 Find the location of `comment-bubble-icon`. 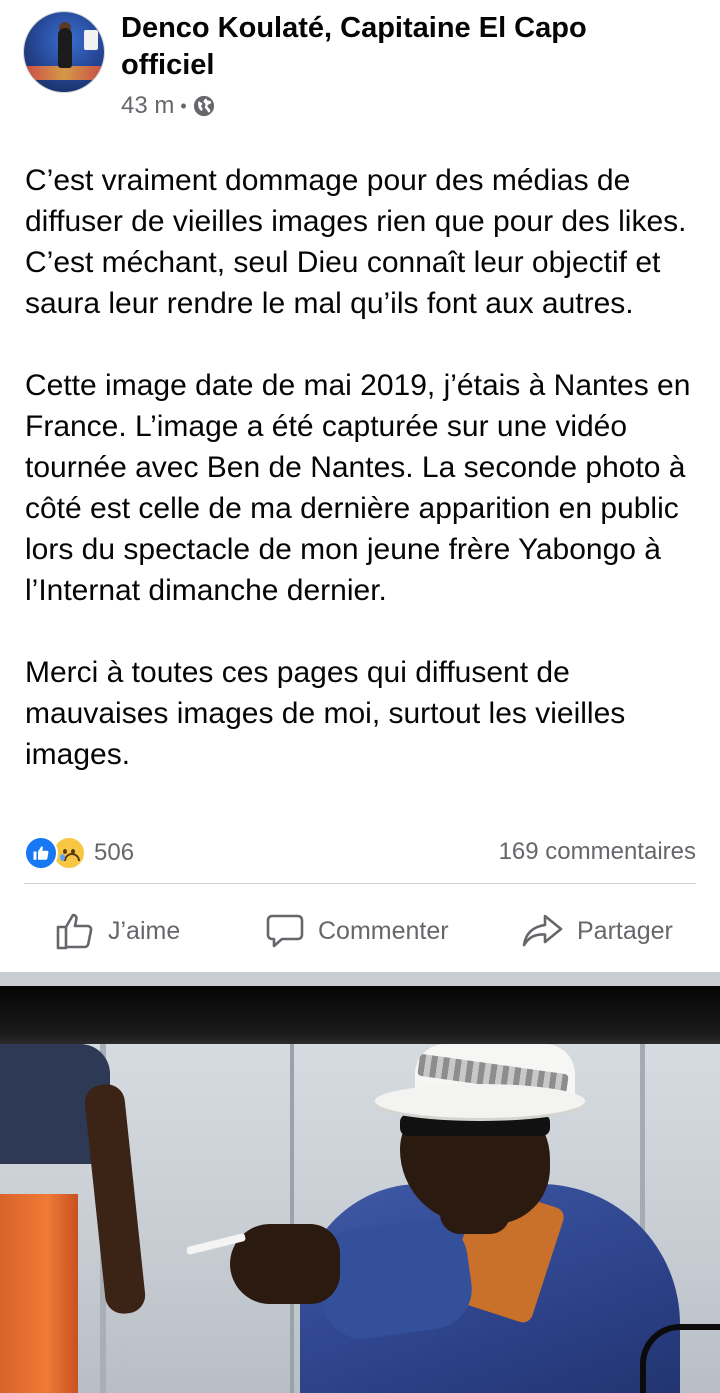

comment-bubble-icon is located at coordinates (285, 931).